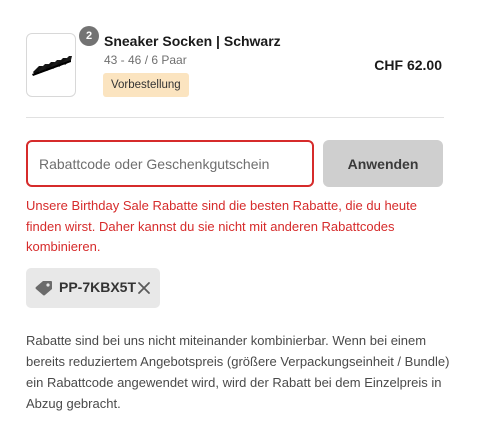  What do you see at coordinates (89, 36) in the screenshot?
I see `quantity-badge: 2` at bounding box center [89, 36].